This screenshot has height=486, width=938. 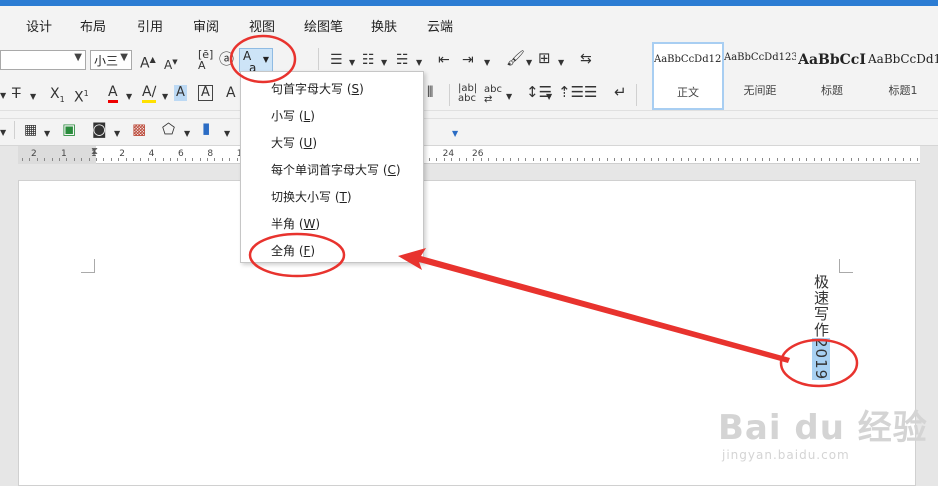 What do you see at coordinates (57, 97) in the screenshot?
I see `subscript-icon: X1` at bounding box center [57, 97].